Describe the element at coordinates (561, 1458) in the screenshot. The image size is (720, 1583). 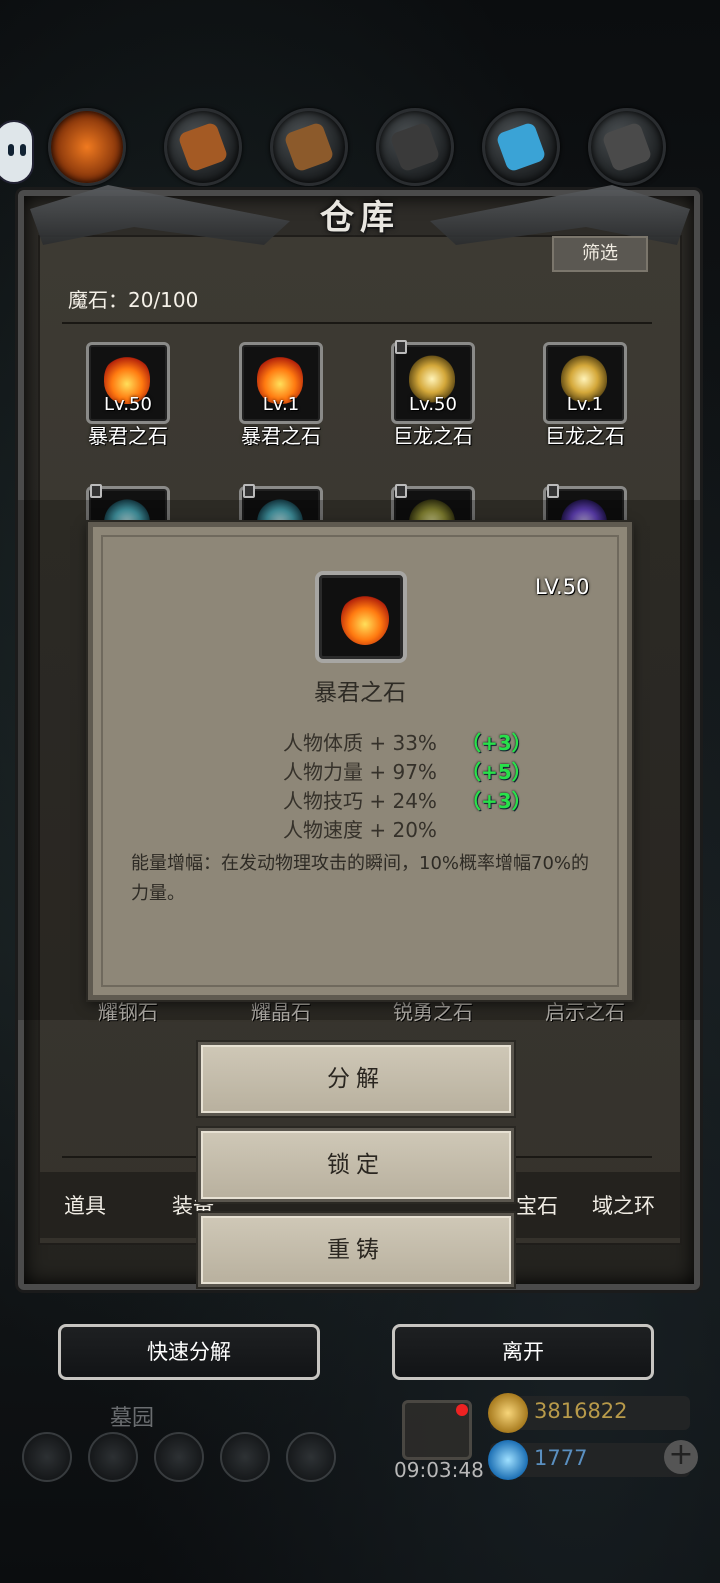
I see `diamond-amount: 1777` at that location.